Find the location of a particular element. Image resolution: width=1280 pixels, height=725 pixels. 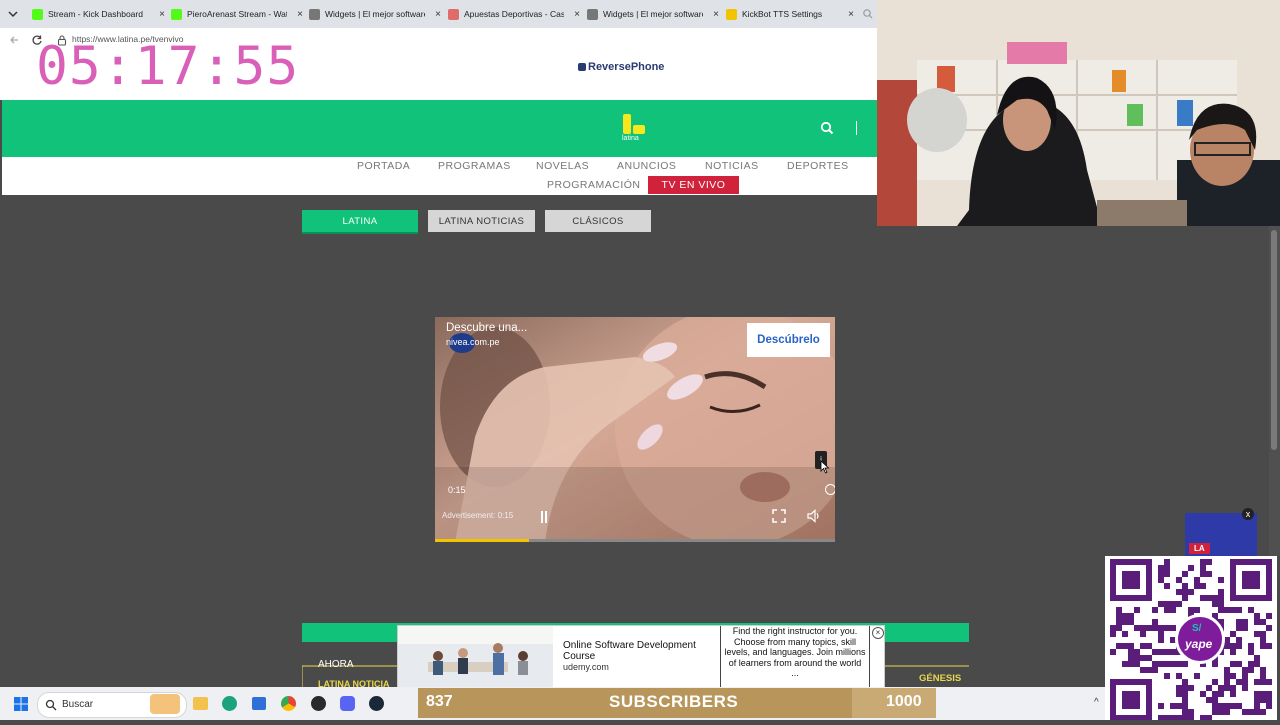

browser-tab: PieroArenast Stream - Watch × is located at coordinates (238, 14).